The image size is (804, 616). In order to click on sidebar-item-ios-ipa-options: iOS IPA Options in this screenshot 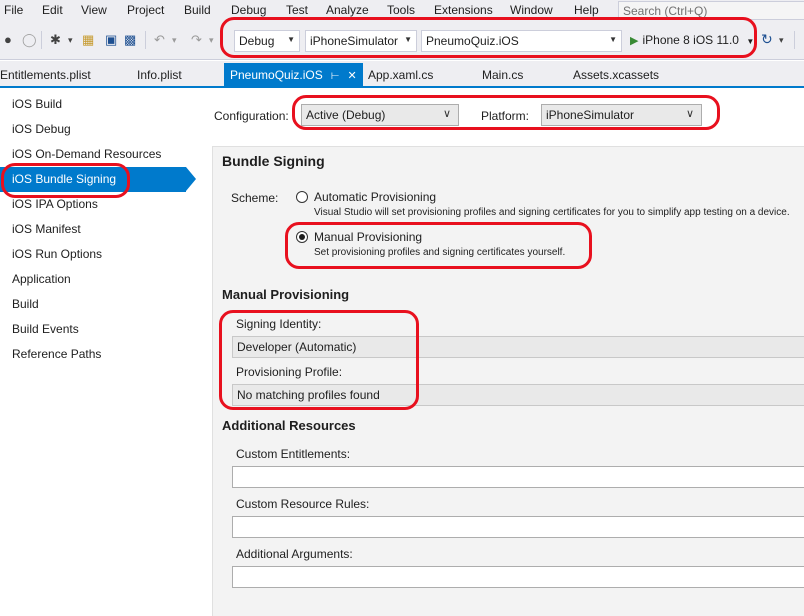, I will do `click(98, 204)`.